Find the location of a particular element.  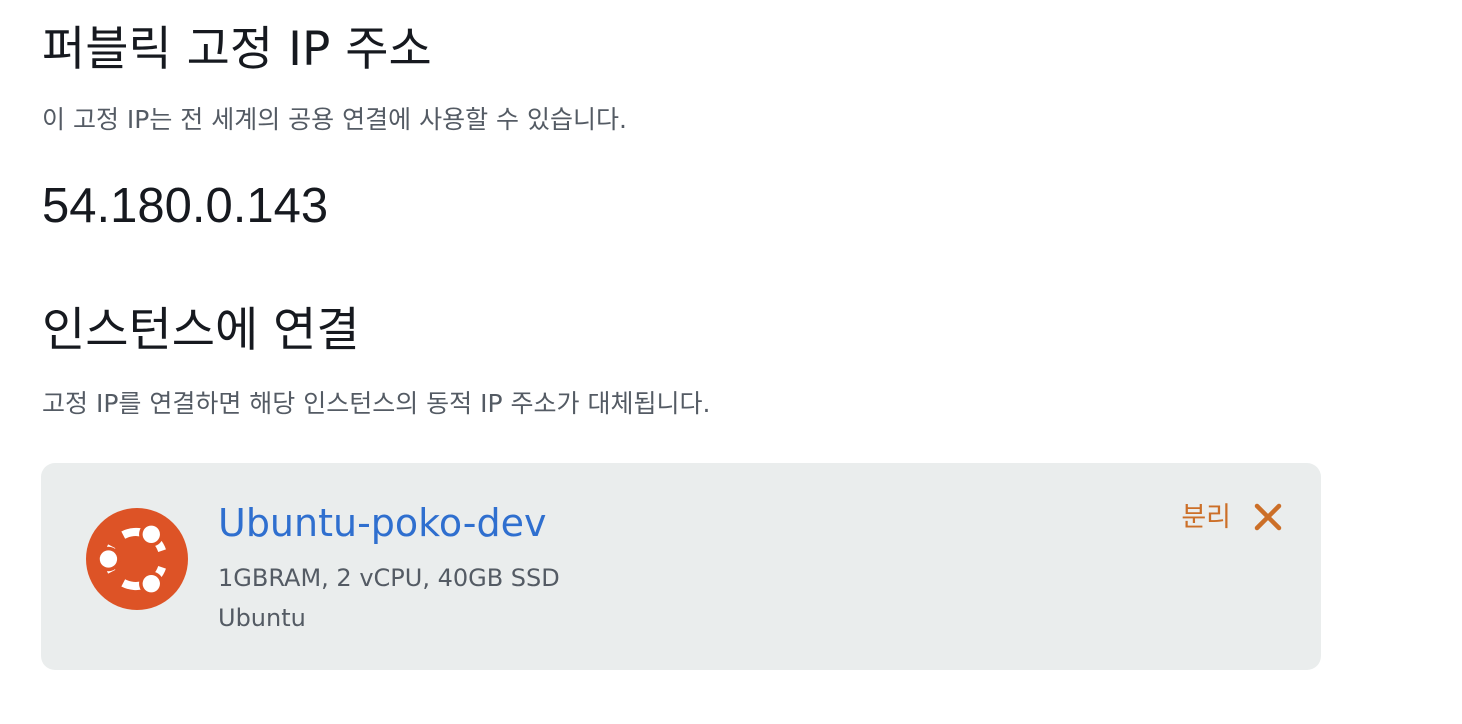

static-ip-address: 54.180.0.143 is located at coordinates (185, 206).